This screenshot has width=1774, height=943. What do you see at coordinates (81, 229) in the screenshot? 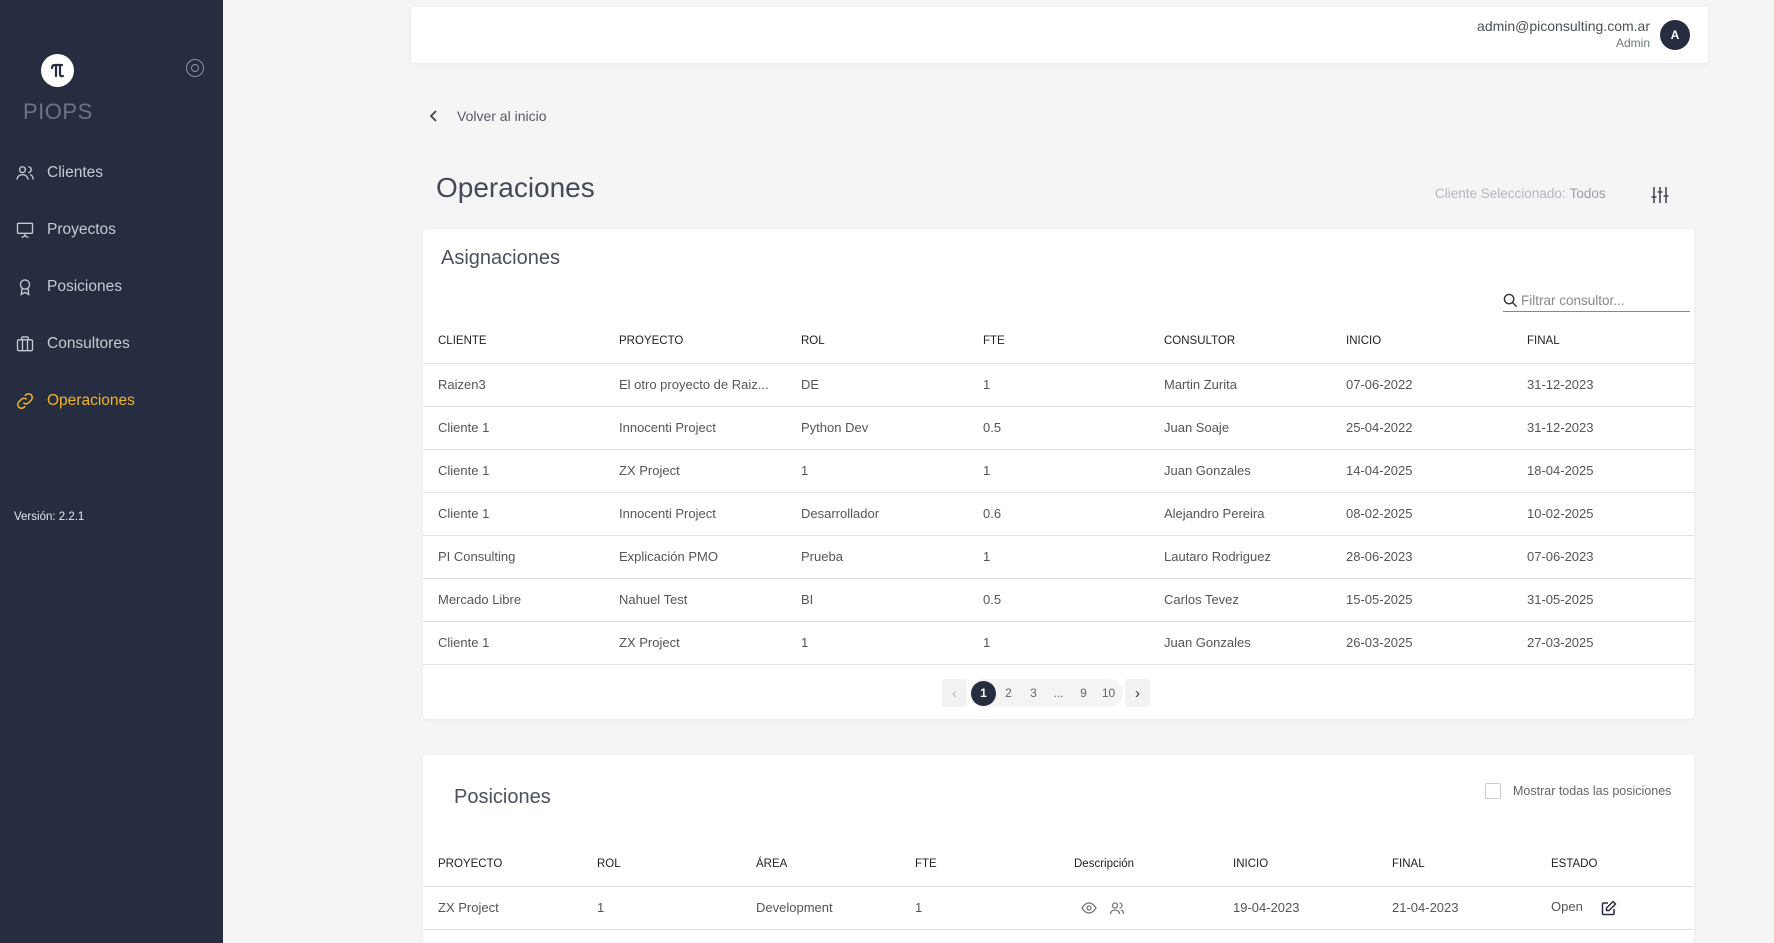
I see `sidebar-item-label: Proyectos` at bounding box center [81, 229].